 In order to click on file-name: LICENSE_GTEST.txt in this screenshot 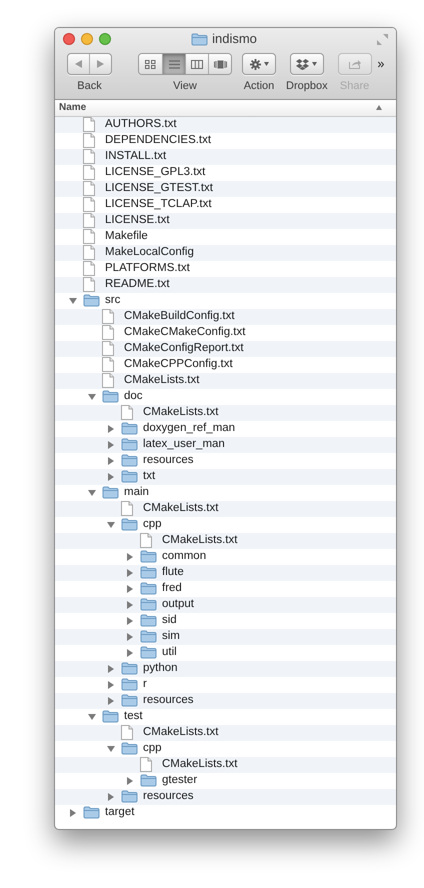, I will do `click(159, 188)`.